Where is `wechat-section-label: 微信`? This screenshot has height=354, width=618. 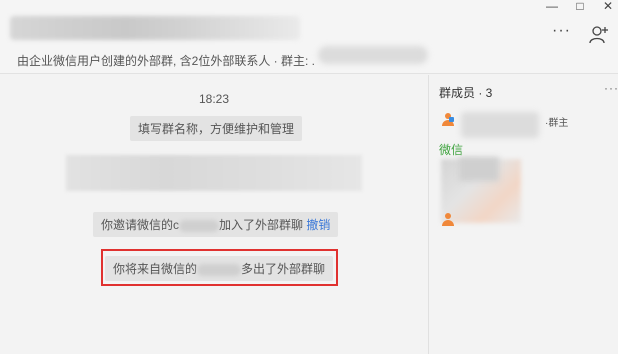 wechat-section-label: 微信 is located at coordinates (451, 150).